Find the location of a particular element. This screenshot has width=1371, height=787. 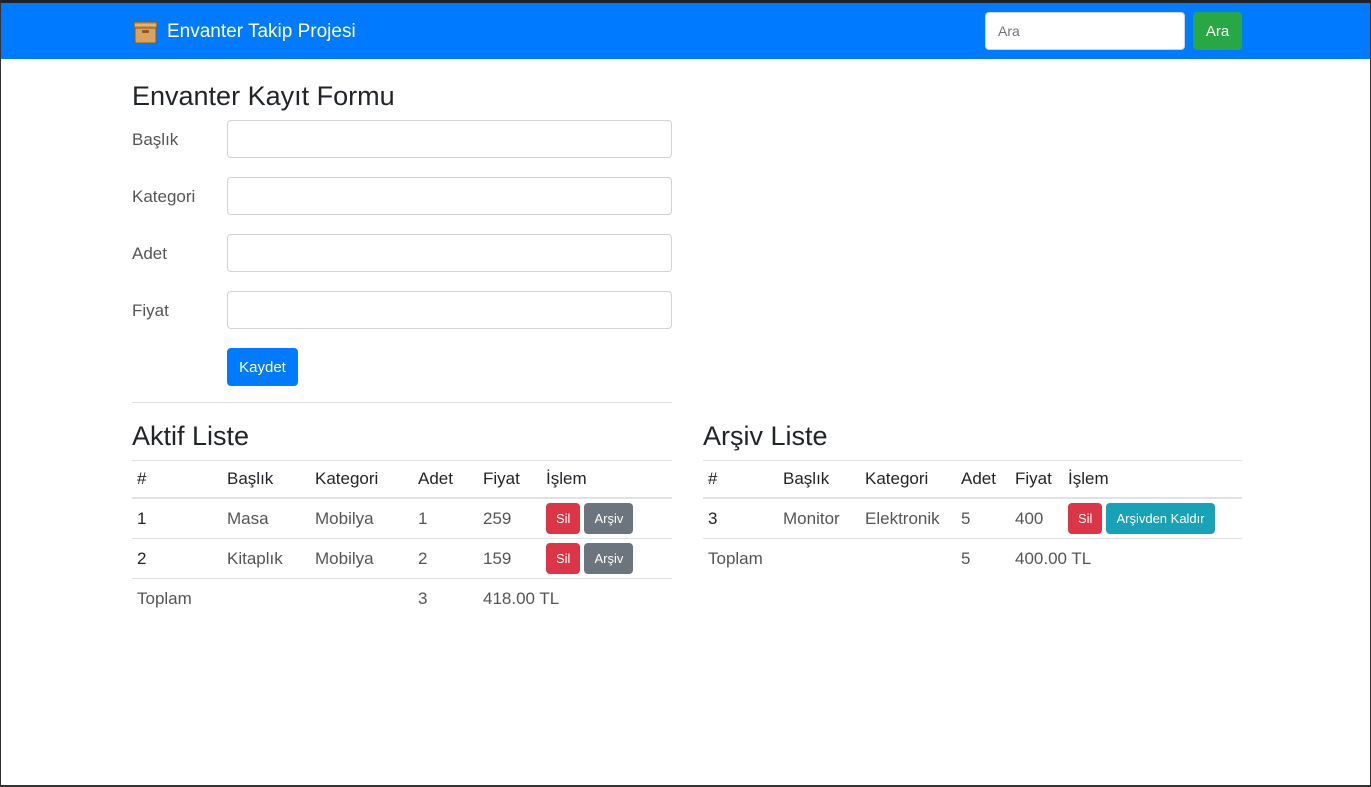

row-quantity: 2 is located at coordinates (445, 558).